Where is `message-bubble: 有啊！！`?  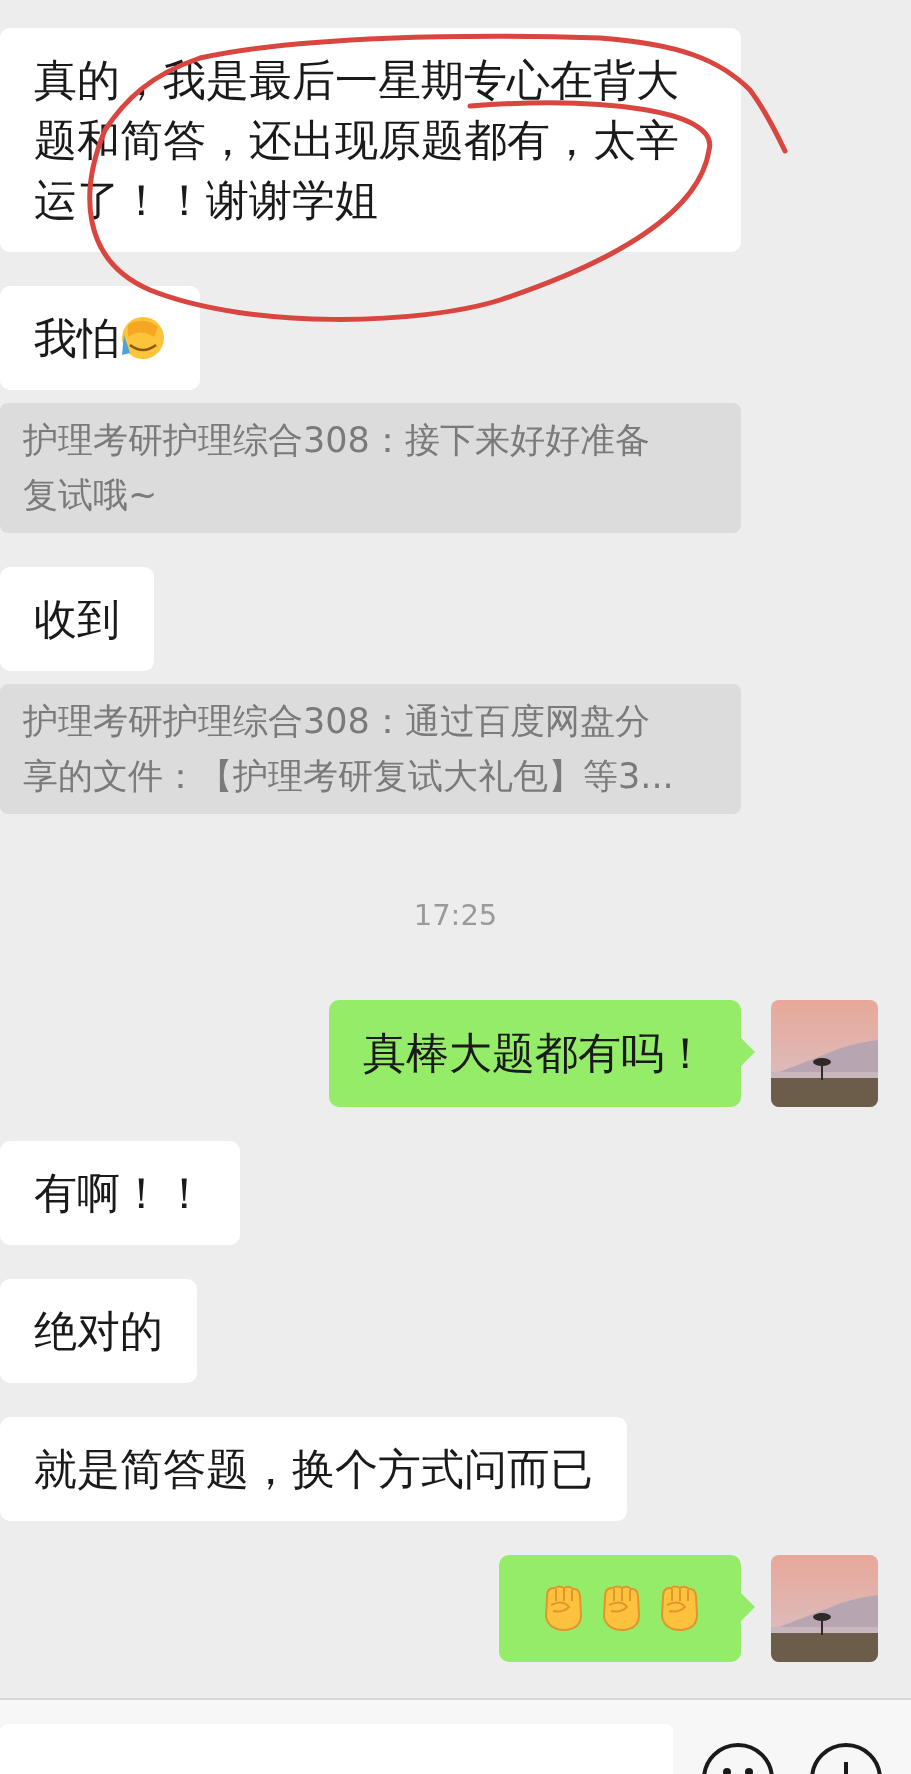 message-bubble: 有啊！！ is located at coordinates (120, 1192).